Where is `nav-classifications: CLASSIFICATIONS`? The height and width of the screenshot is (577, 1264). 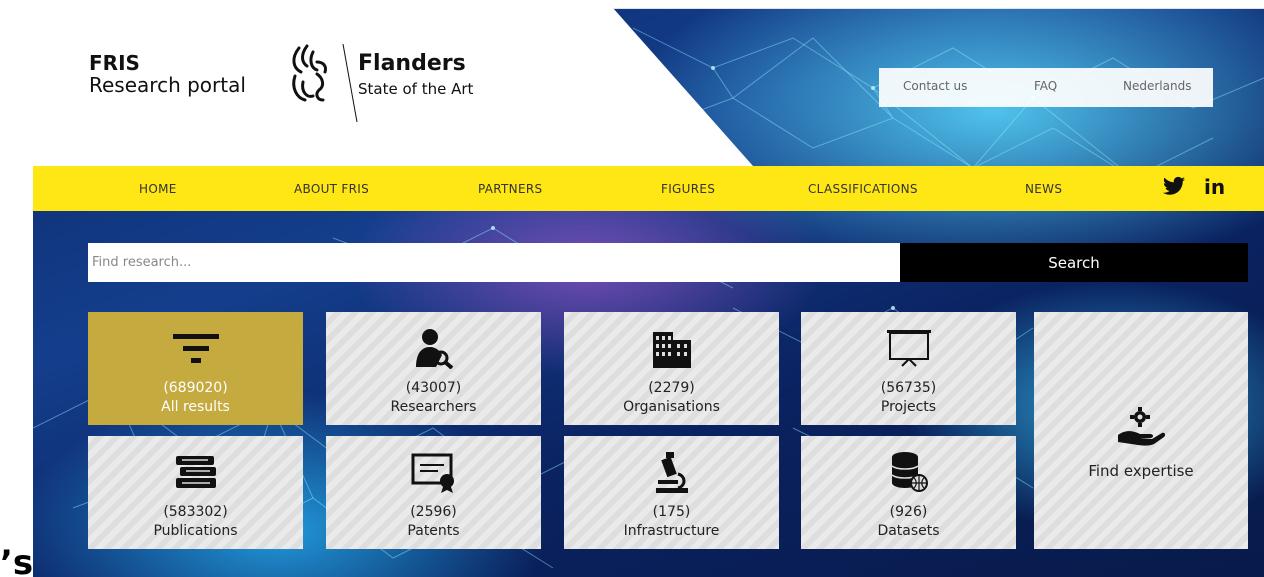 nav-classifications: CLASSIFICATIONS is located at coordinates (863, 189).